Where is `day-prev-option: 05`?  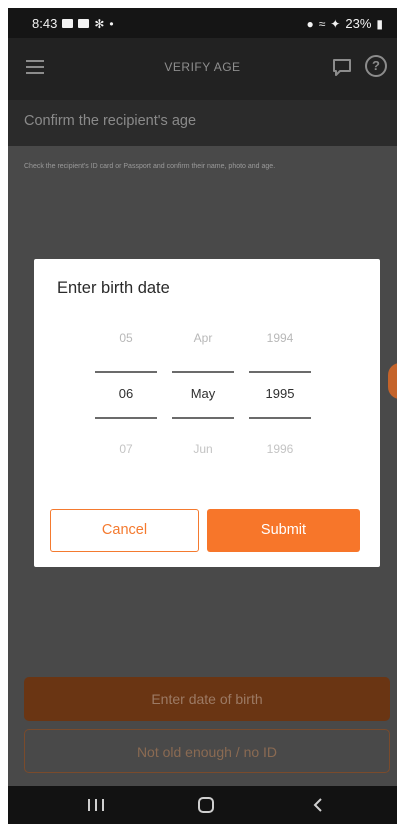 day-prev-option: 05 is located at coordinates (126, 338).